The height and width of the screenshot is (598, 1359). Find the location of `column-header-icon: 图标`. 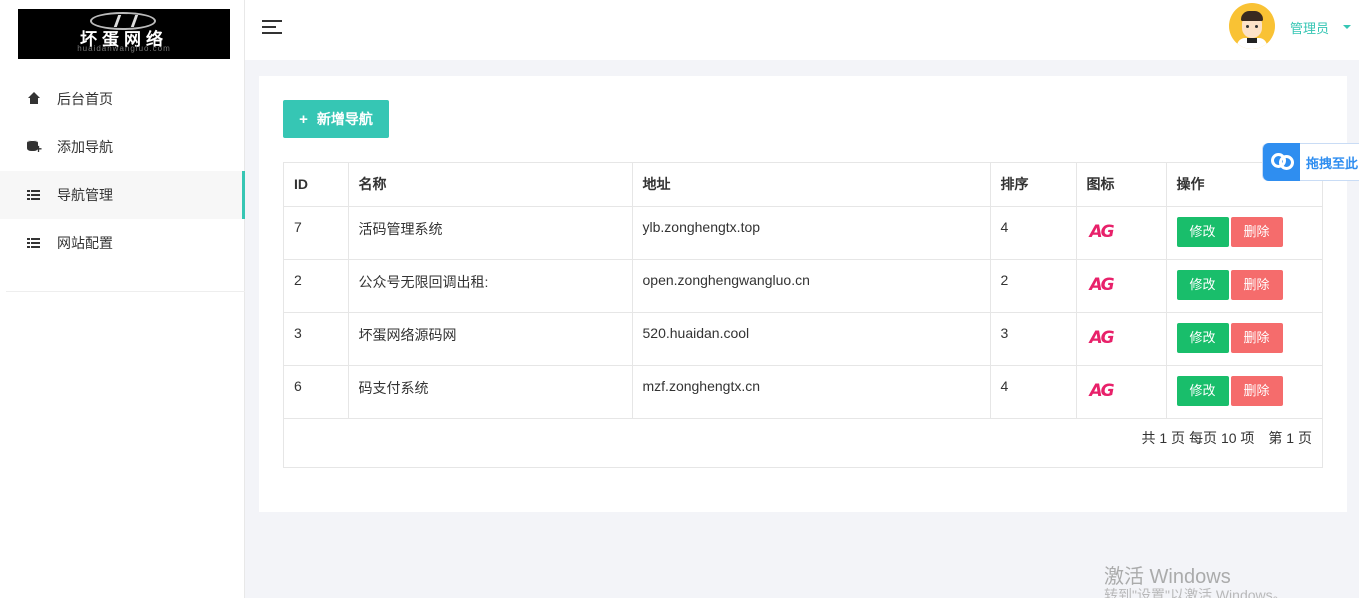

column-header-icon: 图标 is located at coordinates (1121, 185).